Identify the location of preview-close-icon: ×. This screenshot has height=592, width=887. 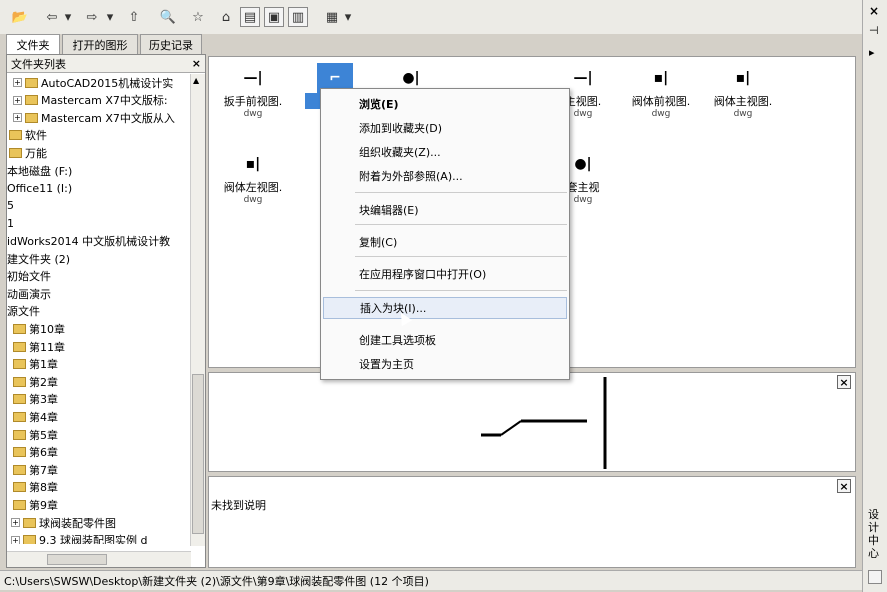
(844, 382).